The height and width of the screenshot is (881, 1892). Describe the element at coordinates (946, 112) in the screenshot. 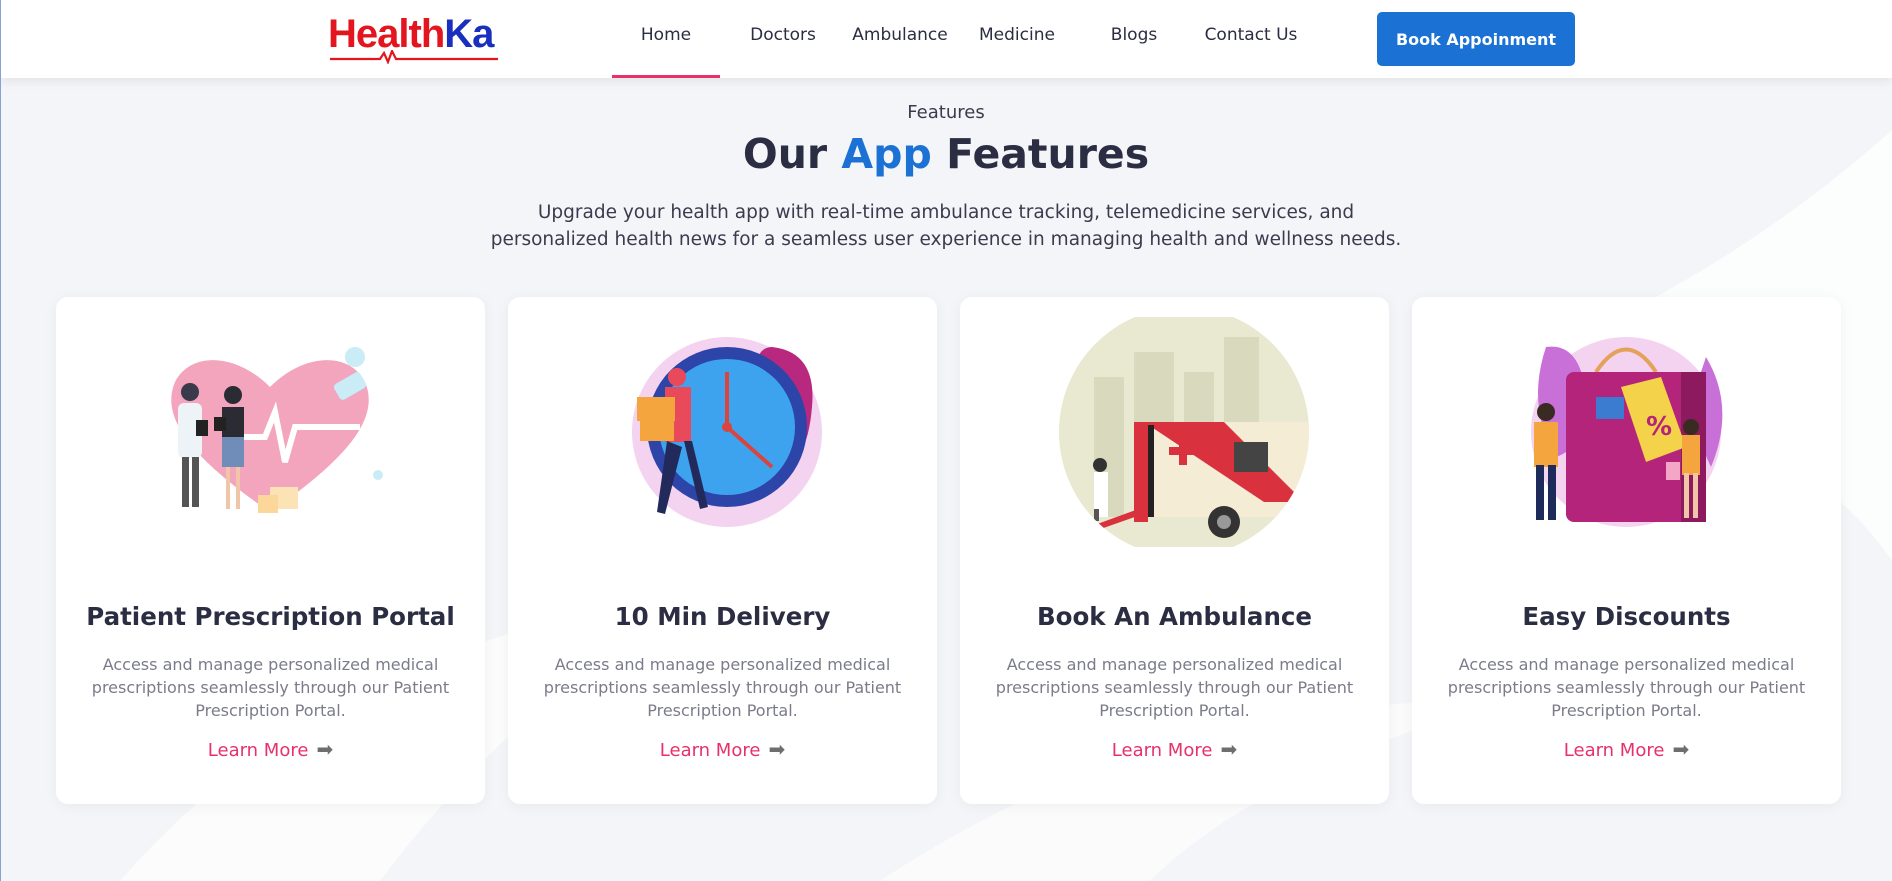

I see `section-eyebrow: Features` at that location.